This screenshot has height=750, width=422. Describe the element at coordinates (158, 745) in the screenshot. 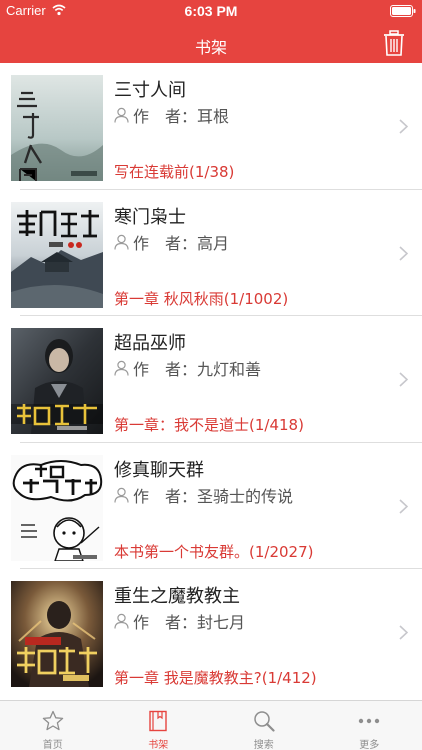

I see `tab-label: 书架` at that location.